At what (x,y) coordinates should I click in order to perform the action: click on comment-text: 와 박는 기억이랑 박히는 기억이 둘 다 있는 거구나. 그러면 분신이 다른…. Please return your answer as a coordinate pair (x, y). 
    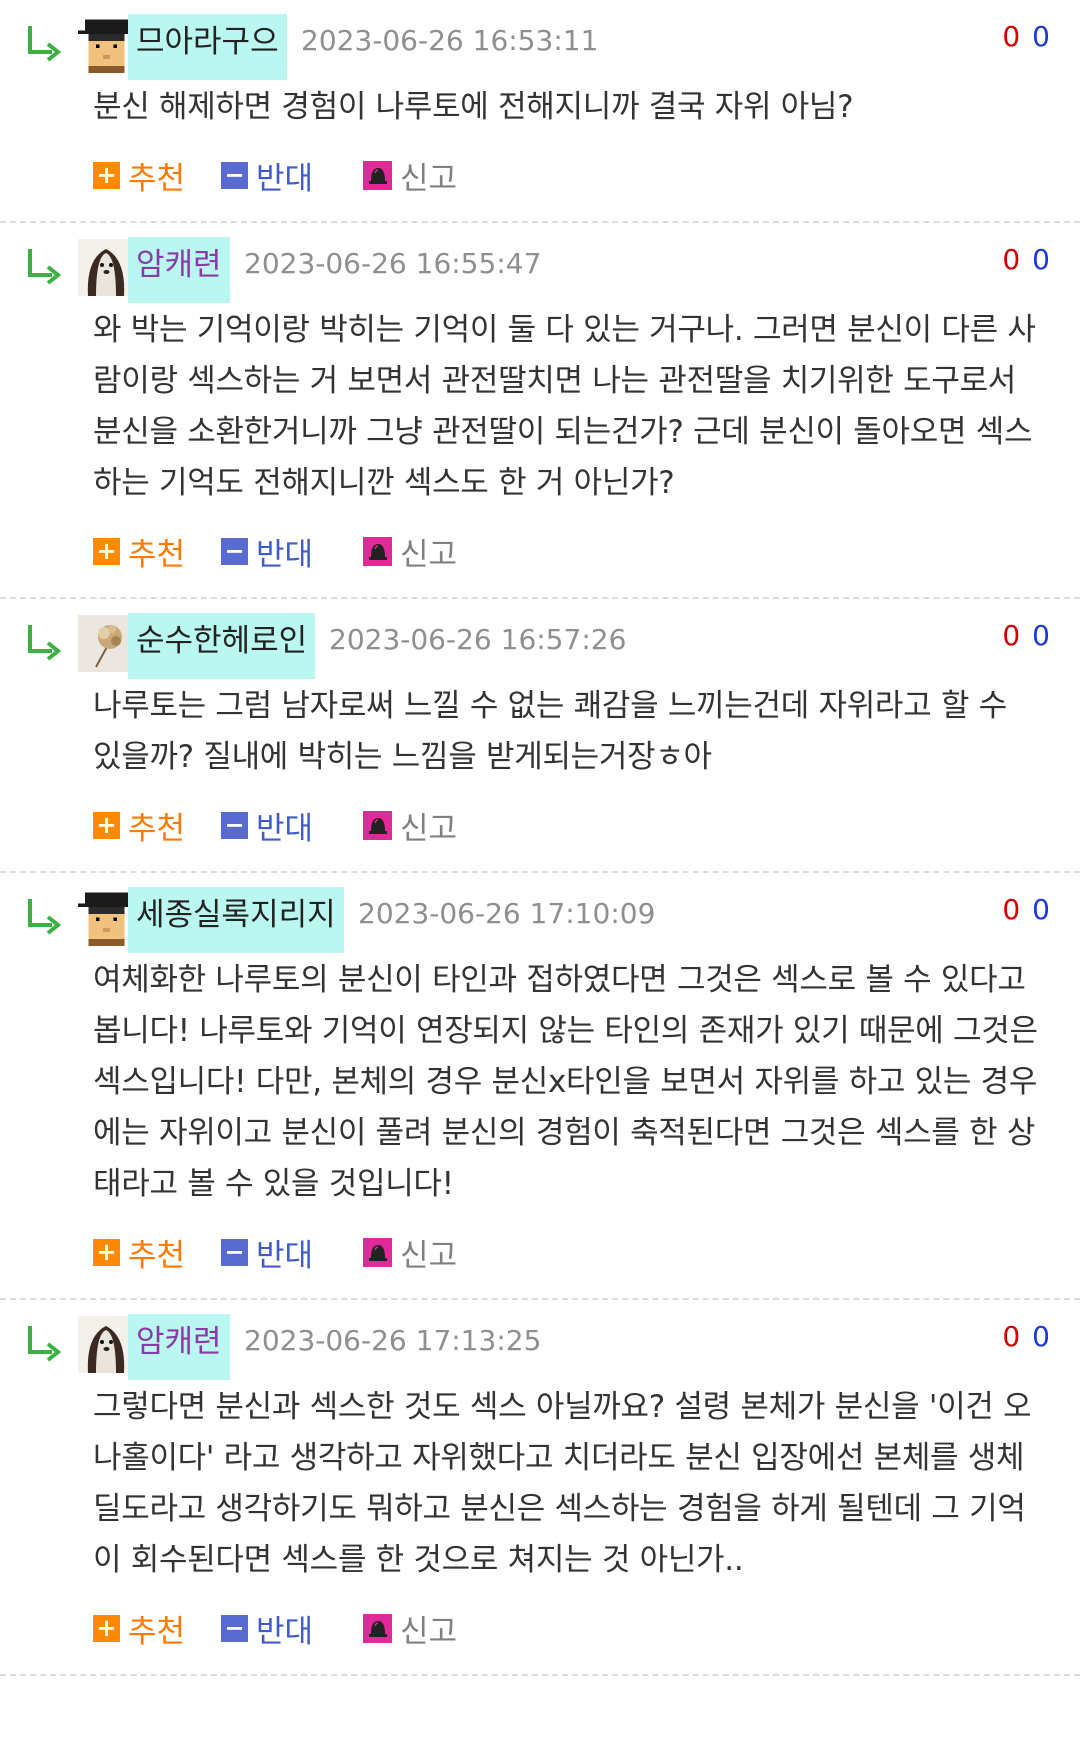
    Looking at the image, I should click on (564, 406).